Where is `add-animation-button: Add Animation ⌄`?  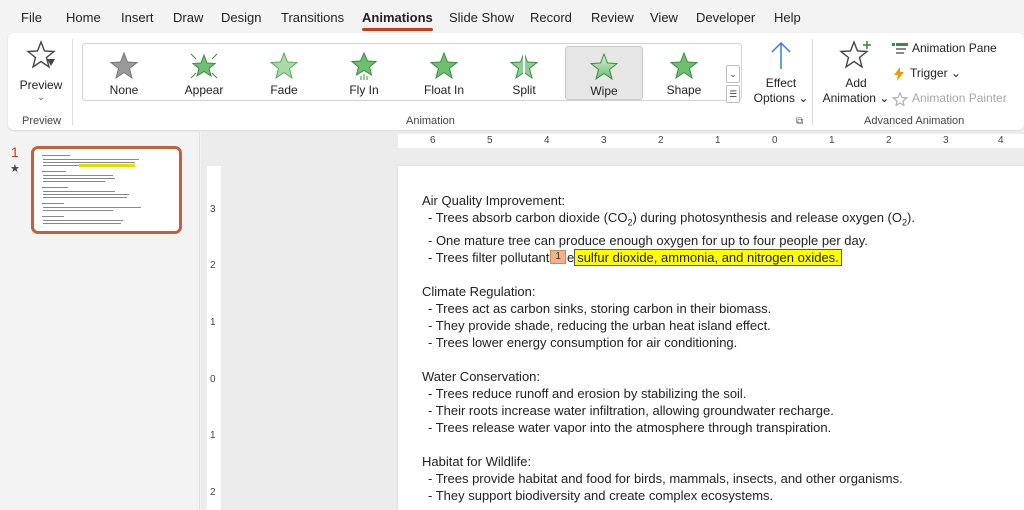 add-animation-button: Add Animation ⌄ is located at coordinates (856, 75).